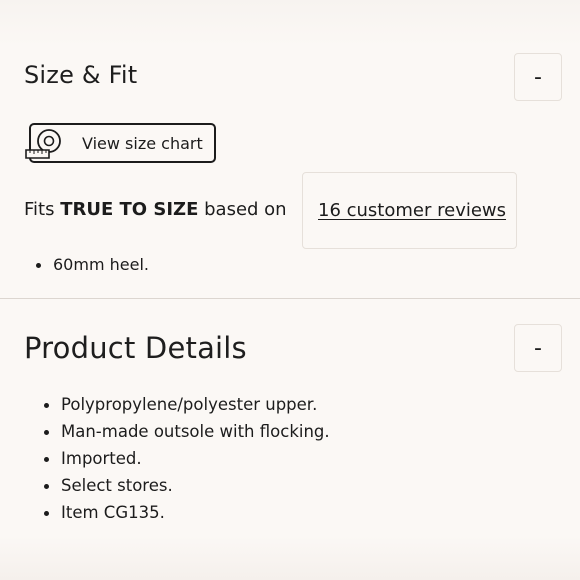 The width and height of the screenshot is (580, 580). I want to click on view-size-chart-button: View size chart, so click(120, 143).